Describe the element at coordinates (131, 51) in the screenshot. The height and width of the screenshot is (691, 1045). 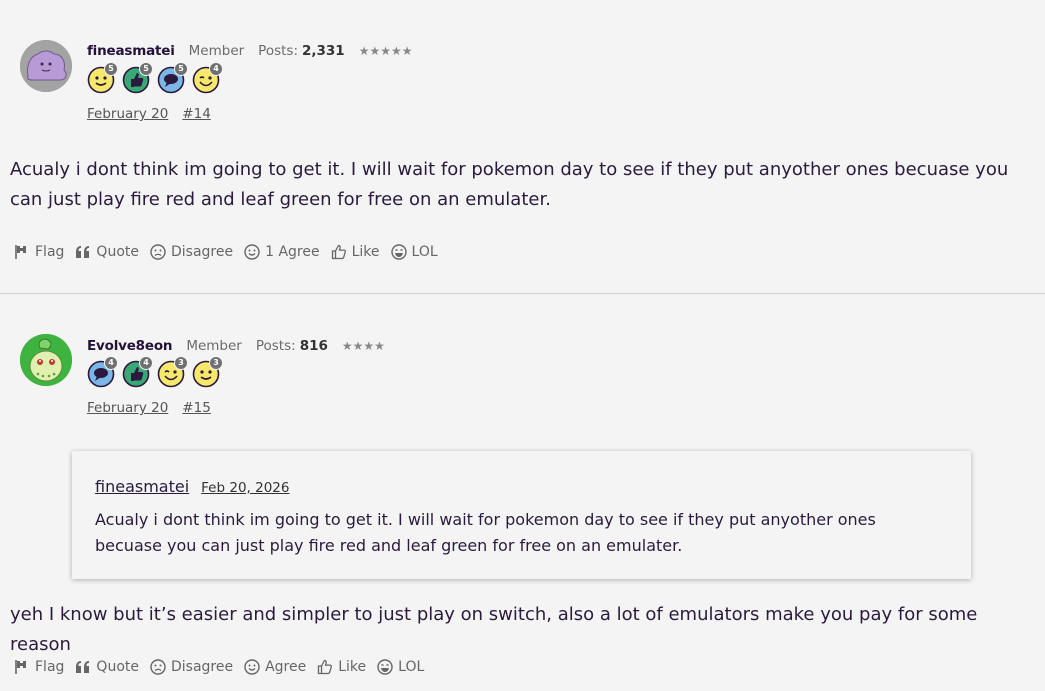
I see `username: fineasmatei` at that location.